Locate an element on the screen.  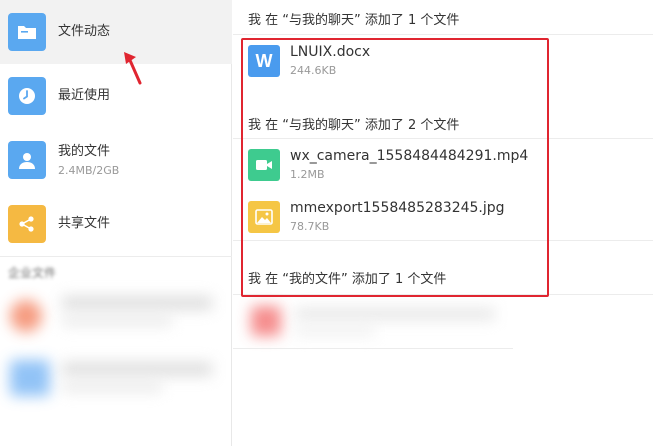
file-row: wx_camera_1558484484291.mp4 1.2MB is located at coordinates (443, 167).